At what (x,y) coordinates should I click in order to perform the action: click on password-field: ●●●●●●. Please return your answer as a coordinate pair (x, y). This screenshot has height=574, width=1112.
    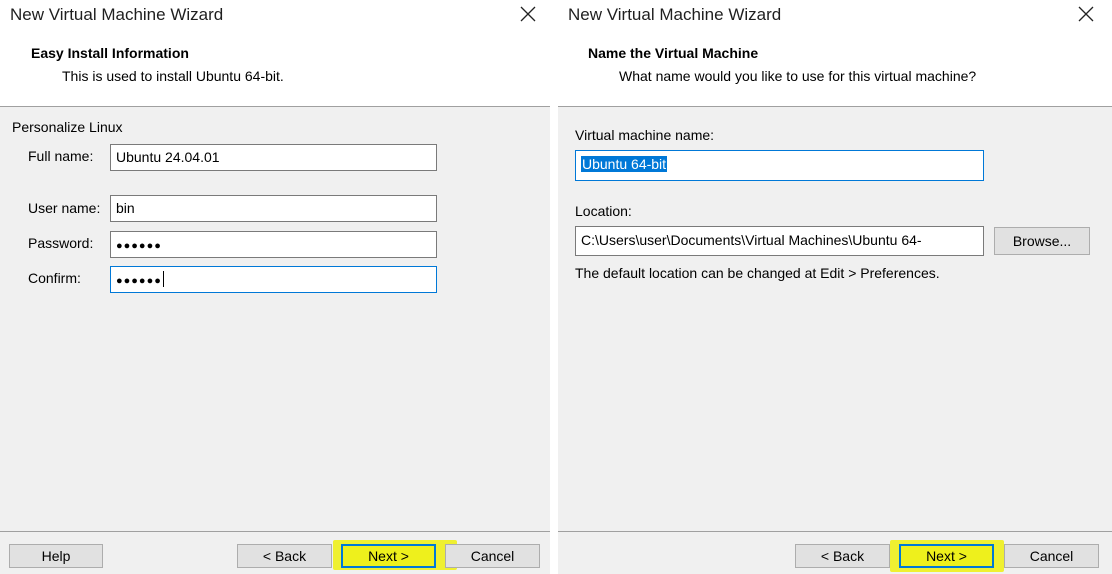
    Looking at the image, I should click on (273, 244).